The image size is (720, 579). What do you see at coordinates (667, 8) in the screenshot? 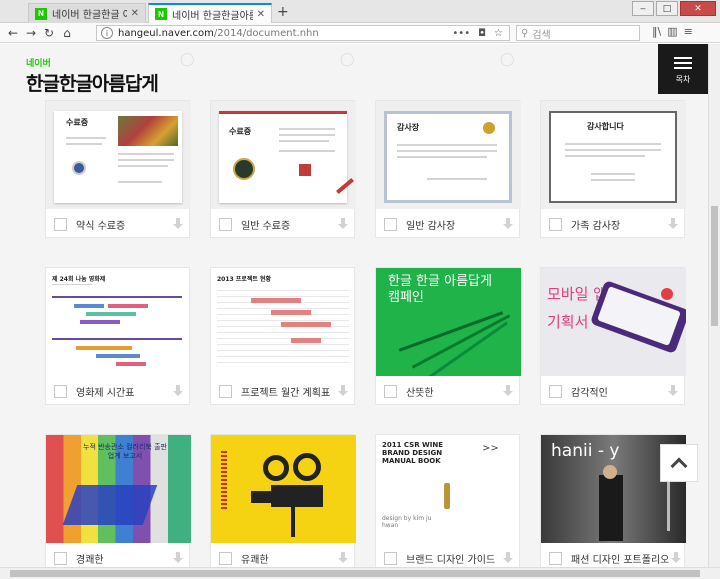
I see `maximize-icon: □` at bounding box center [667, 8].